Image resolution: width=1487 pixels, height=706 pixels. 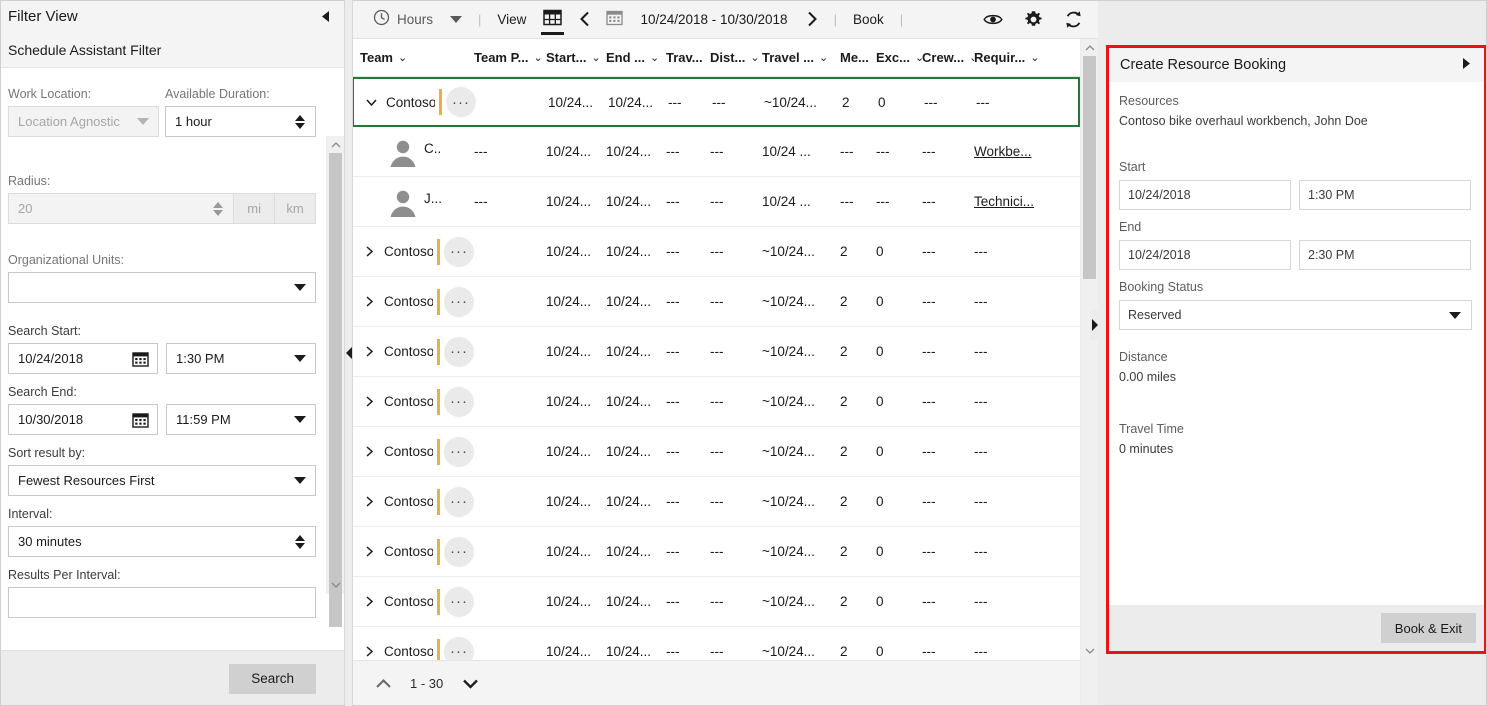 What do you see at coordinates (162, 287) in the screenshot?
I see `organizational-units-select` at bounding box center [162, 287].